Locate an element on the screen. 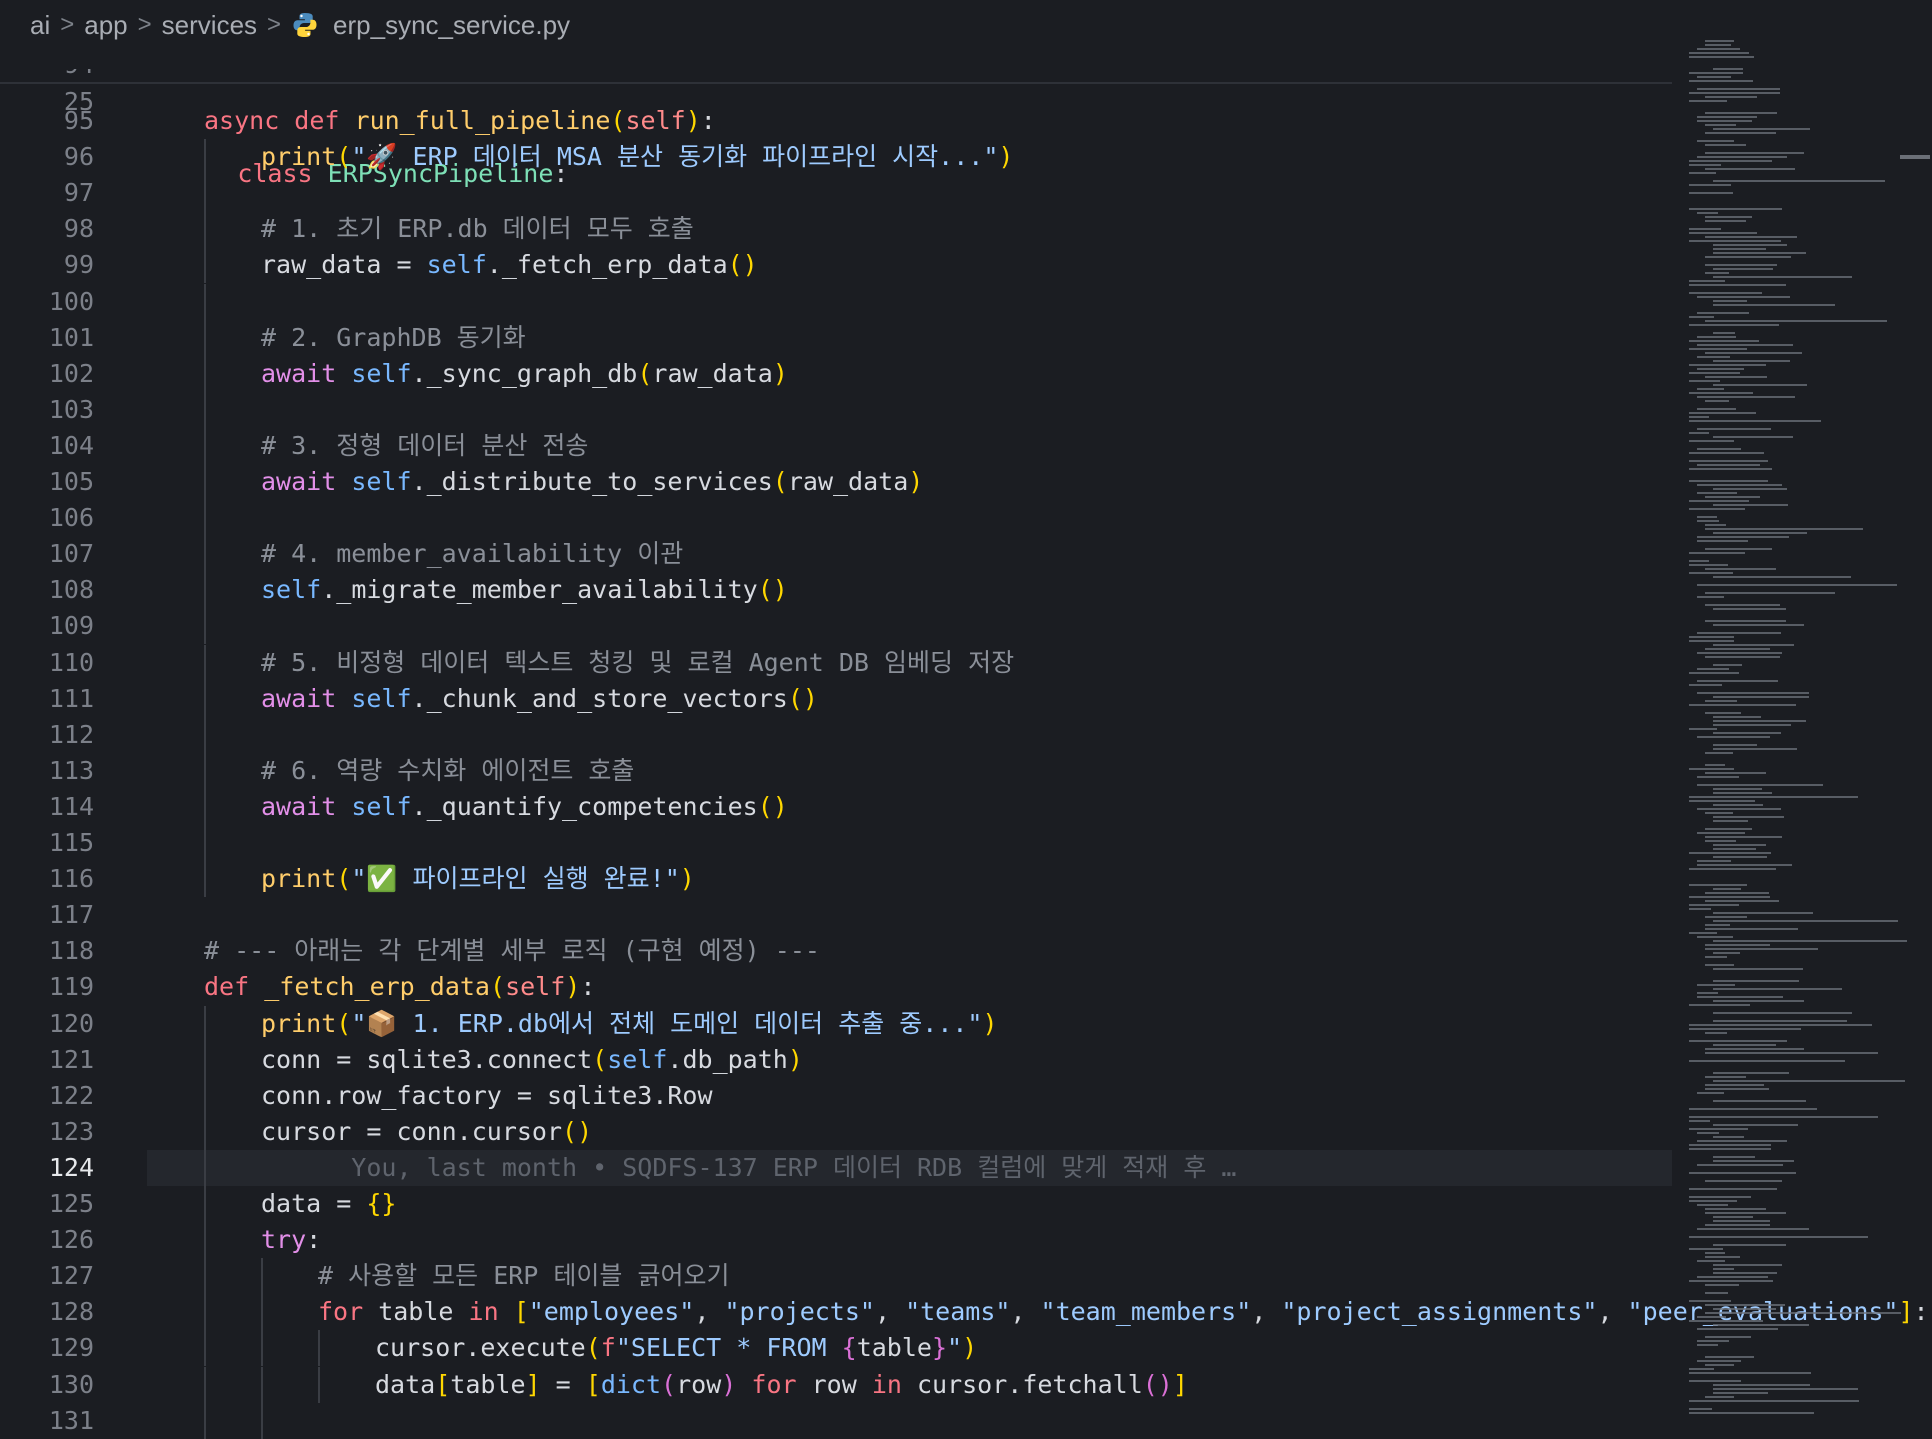 The image size is (1932, 1439). code-line: 127 # 사용할 모든 ERP 테이블 긁어오기 is located at coordinates (836, 1276).